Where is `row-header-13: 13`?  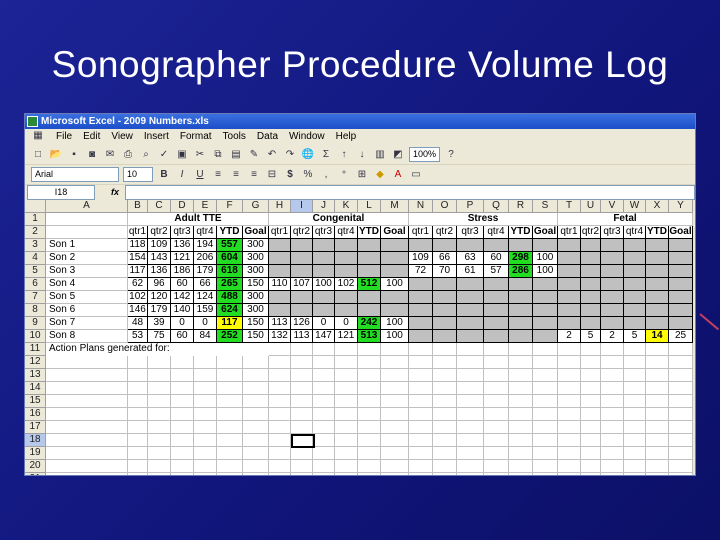 row-header-13: 13 is located at coordinates (35, 375).